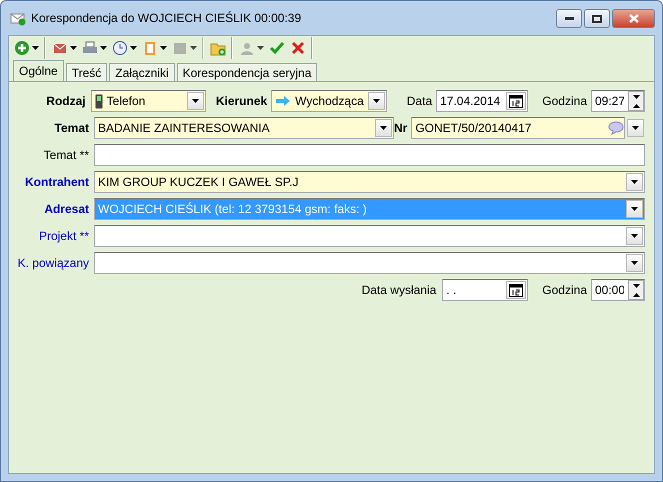  What do you see at coordinates (199, 182) in the screenshot?
I see `combo-value: KIM GROUP KUCZEK I GAWEŁ SP.J` at bounding box center [199, 182].